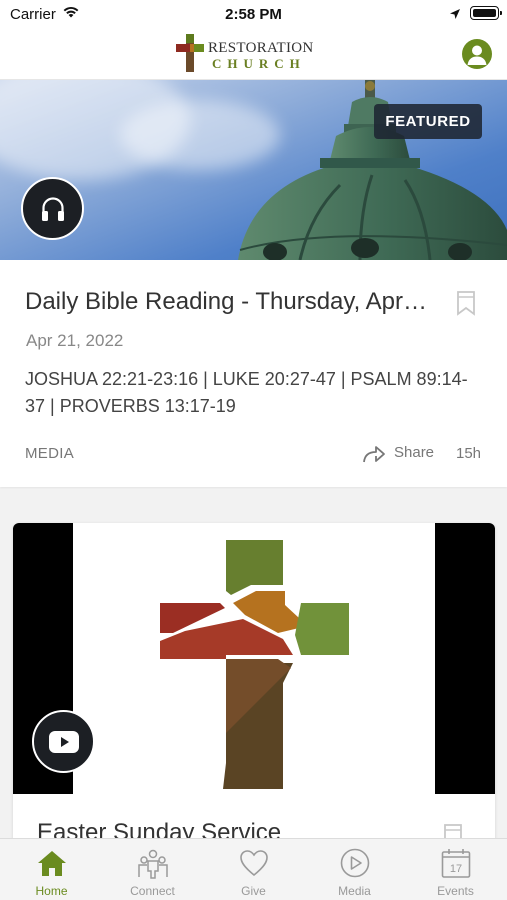 This screenshot has width=507, height=900. I want to click on tab-media: Media, so click(354, 869).